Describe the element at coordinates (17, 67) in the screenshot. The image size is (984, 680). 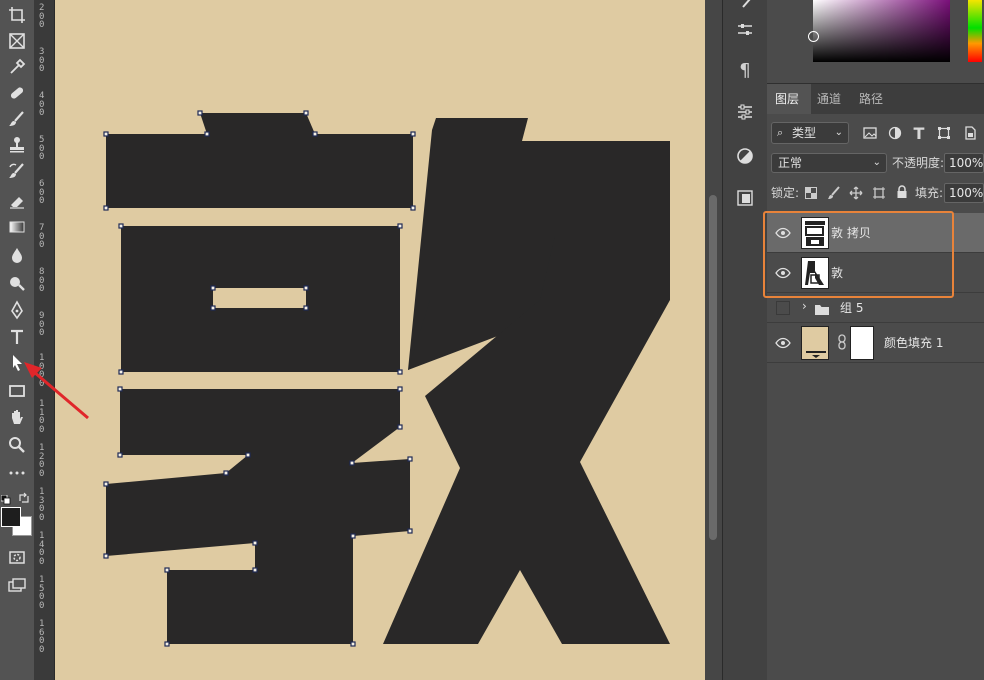
I see `eyedropper-icon` at that location.